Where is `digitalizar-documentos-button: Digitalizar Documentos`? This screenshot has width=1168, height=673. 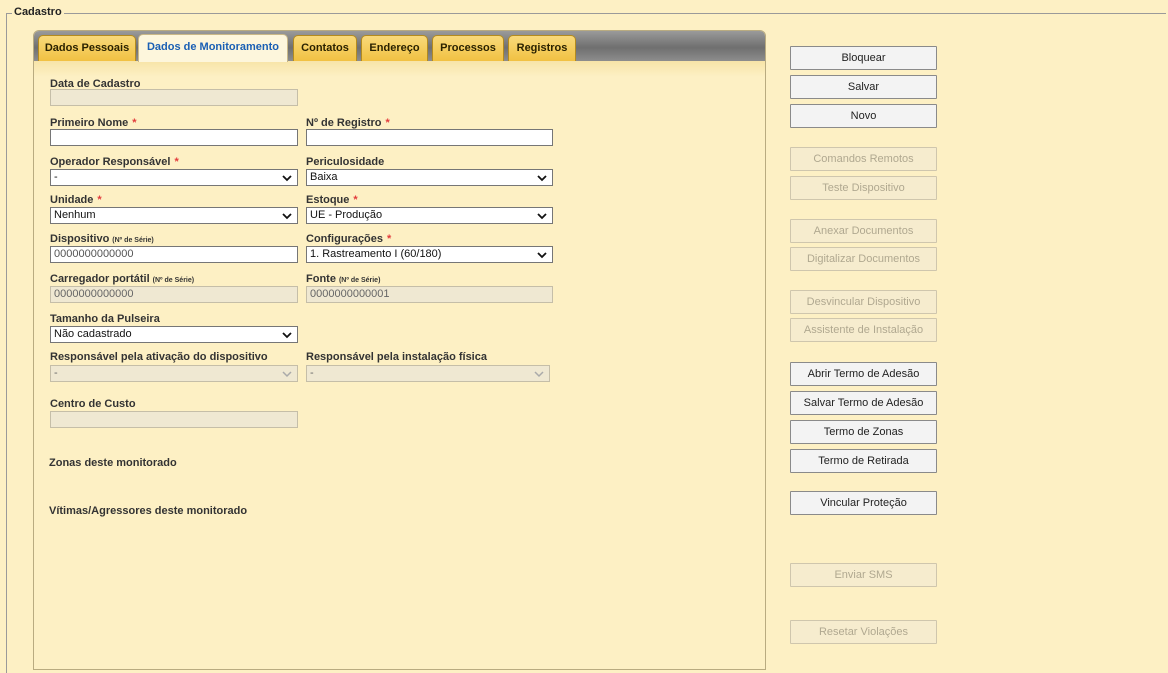
digitalizar-documentos-button: Digitalizar Documentos is located at coordinates (863, 259).